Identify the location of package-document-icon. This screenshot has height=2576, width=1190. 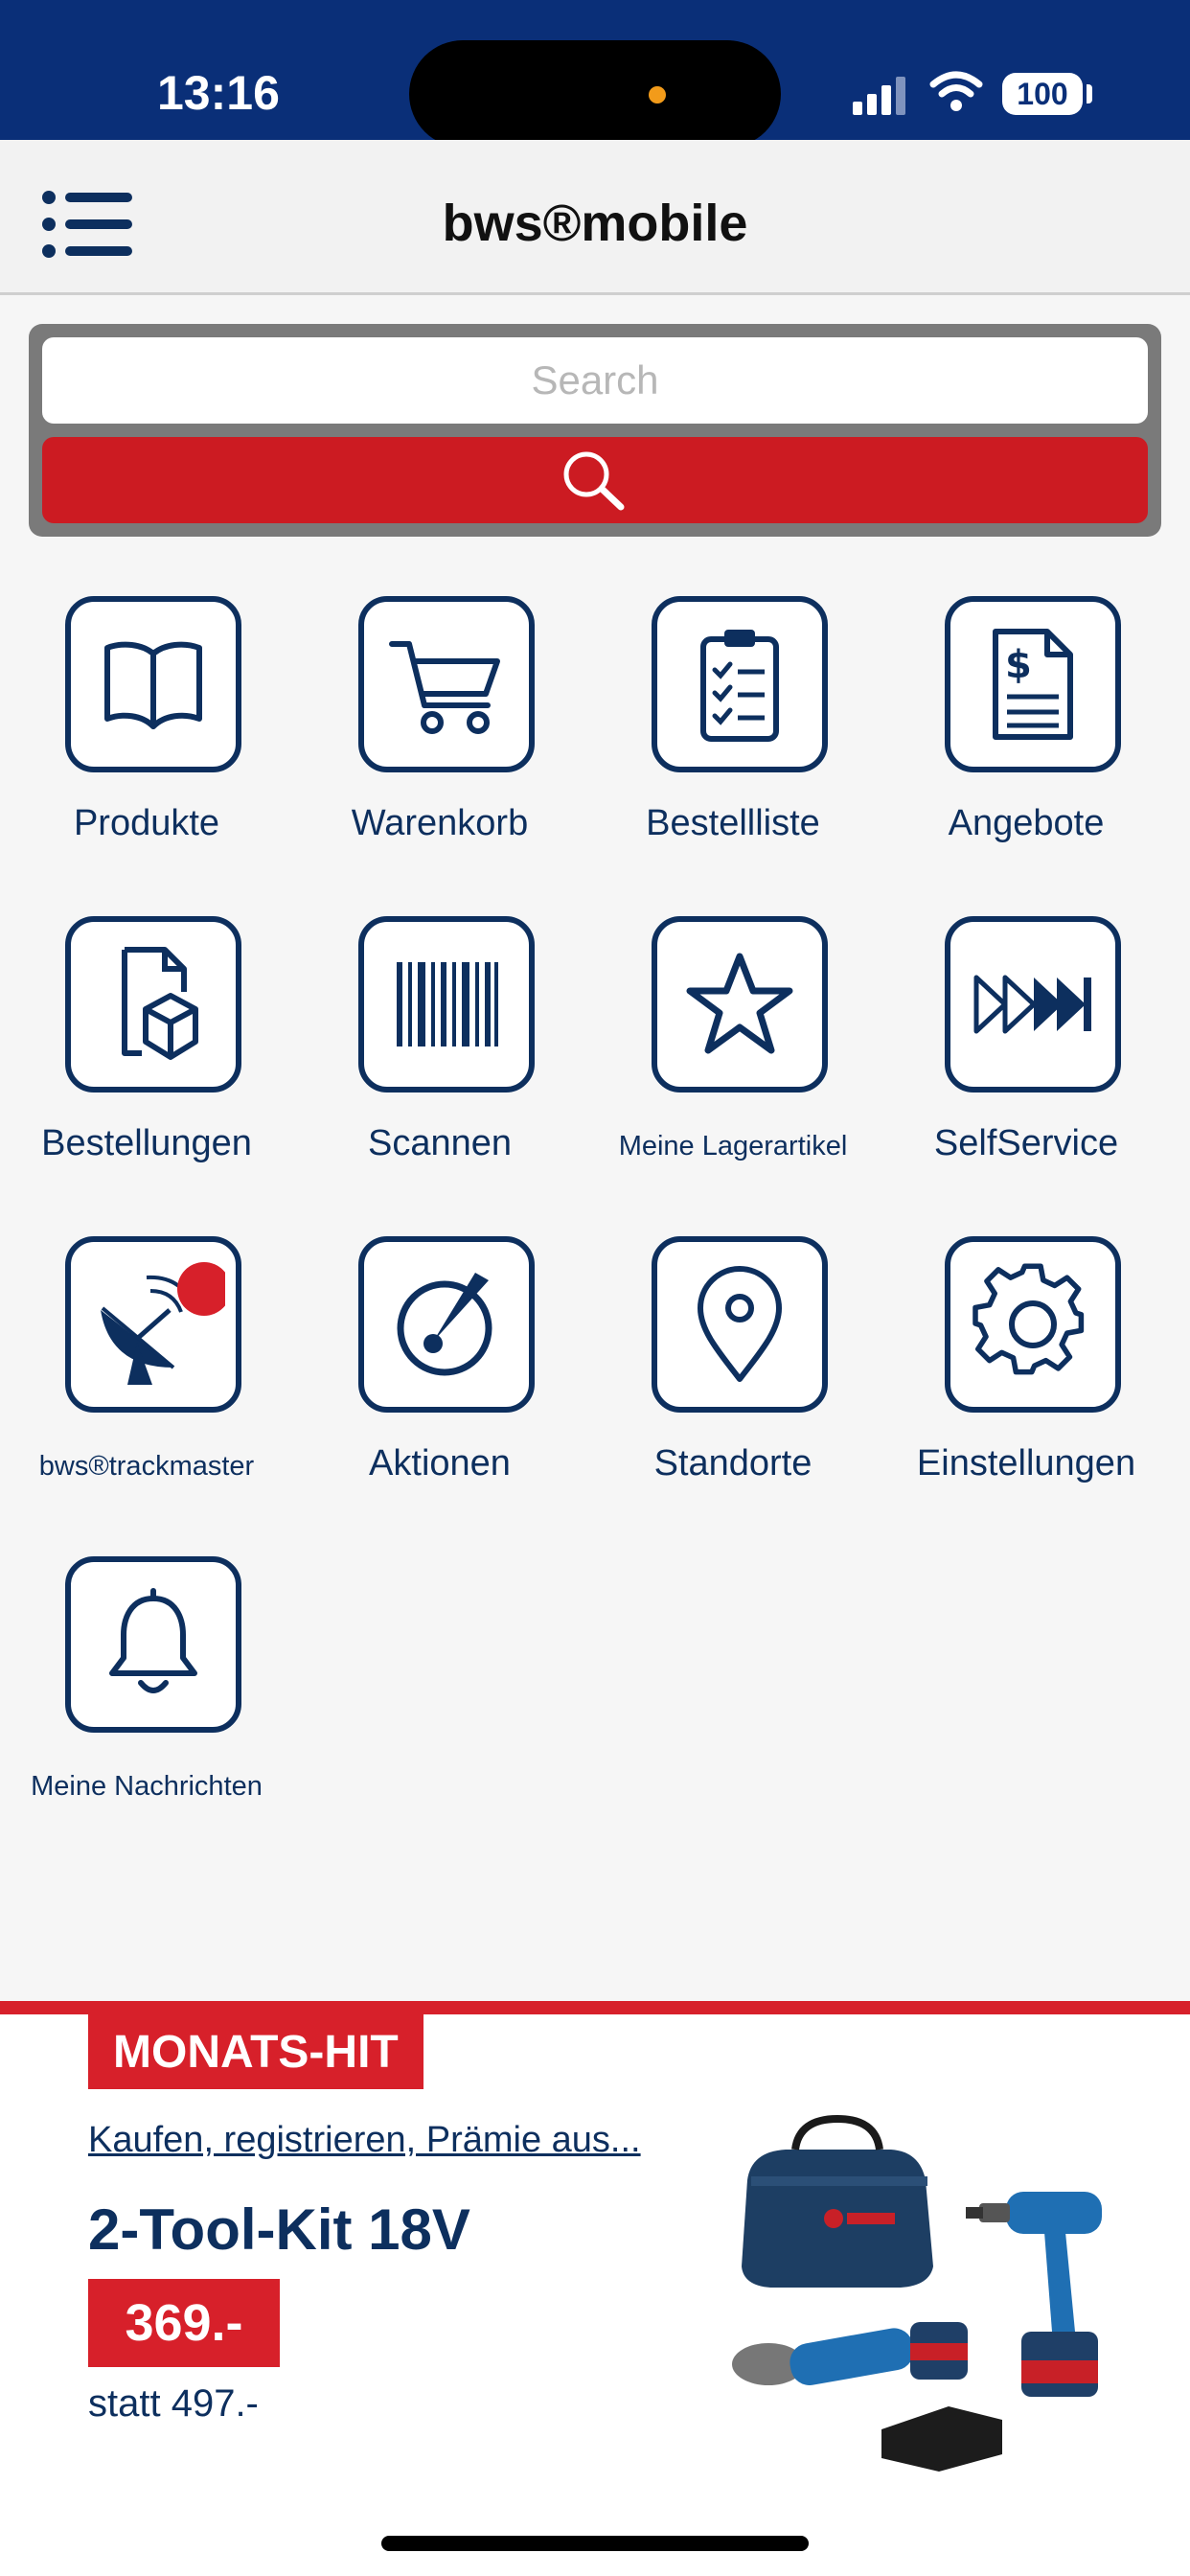
(160, 1004).